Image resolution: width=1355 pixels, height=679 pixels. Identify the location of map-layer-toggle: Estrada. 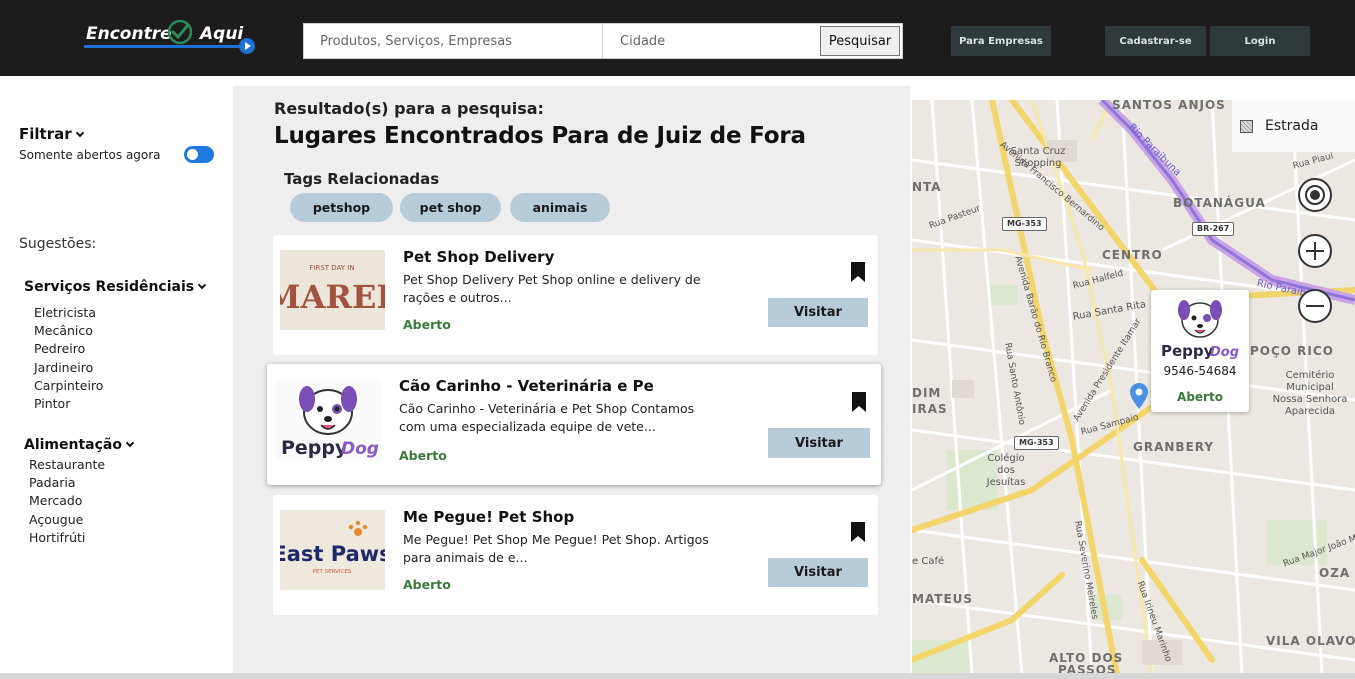
(1293, 126).